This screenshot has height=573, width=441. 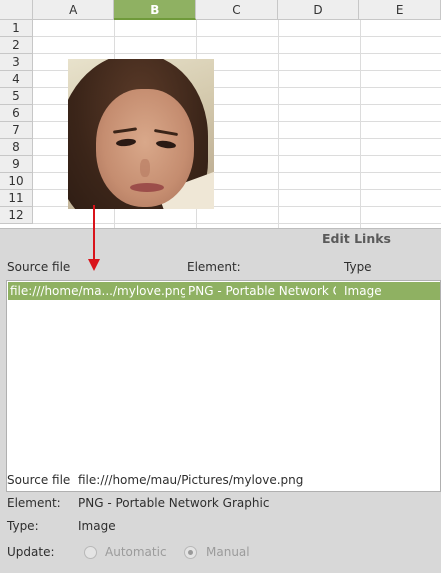 I want to click on column-header-row: A B C D E, so click(x=220, y=10).